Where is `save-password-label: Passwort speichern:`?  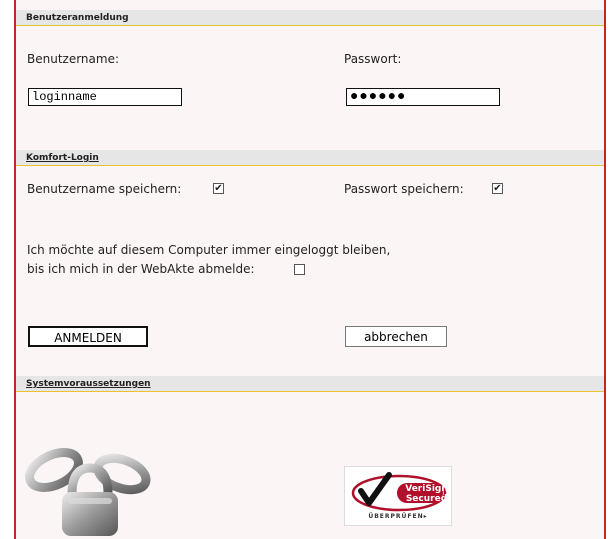
save-password-label: Passwort speichern: is located at coordinates (404, 189).